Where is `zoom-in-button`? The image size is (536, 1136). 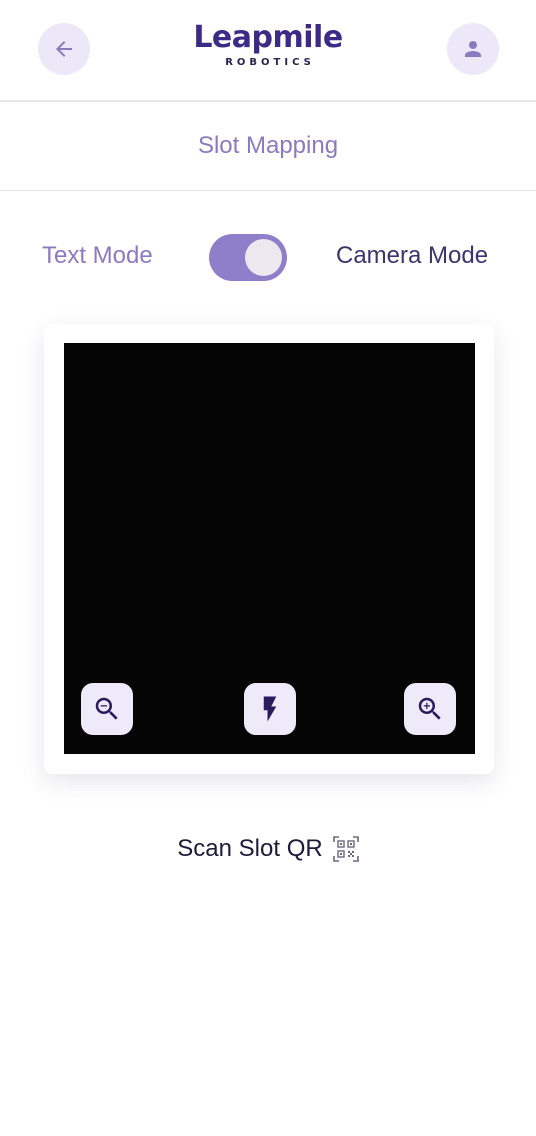 zoom-in-button is located at coordinates (430, 709).